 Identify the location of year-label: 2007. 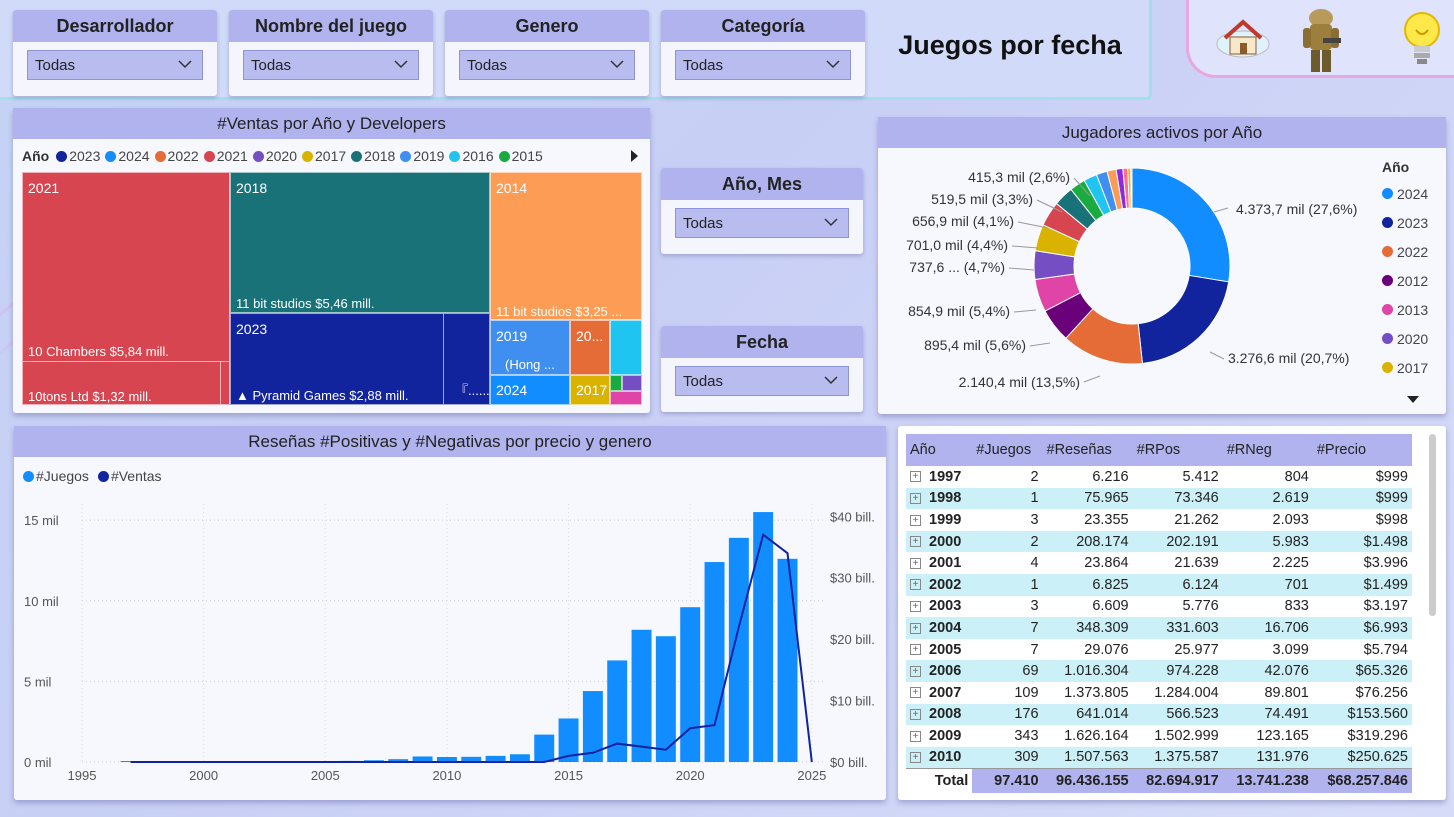
(945, 692).